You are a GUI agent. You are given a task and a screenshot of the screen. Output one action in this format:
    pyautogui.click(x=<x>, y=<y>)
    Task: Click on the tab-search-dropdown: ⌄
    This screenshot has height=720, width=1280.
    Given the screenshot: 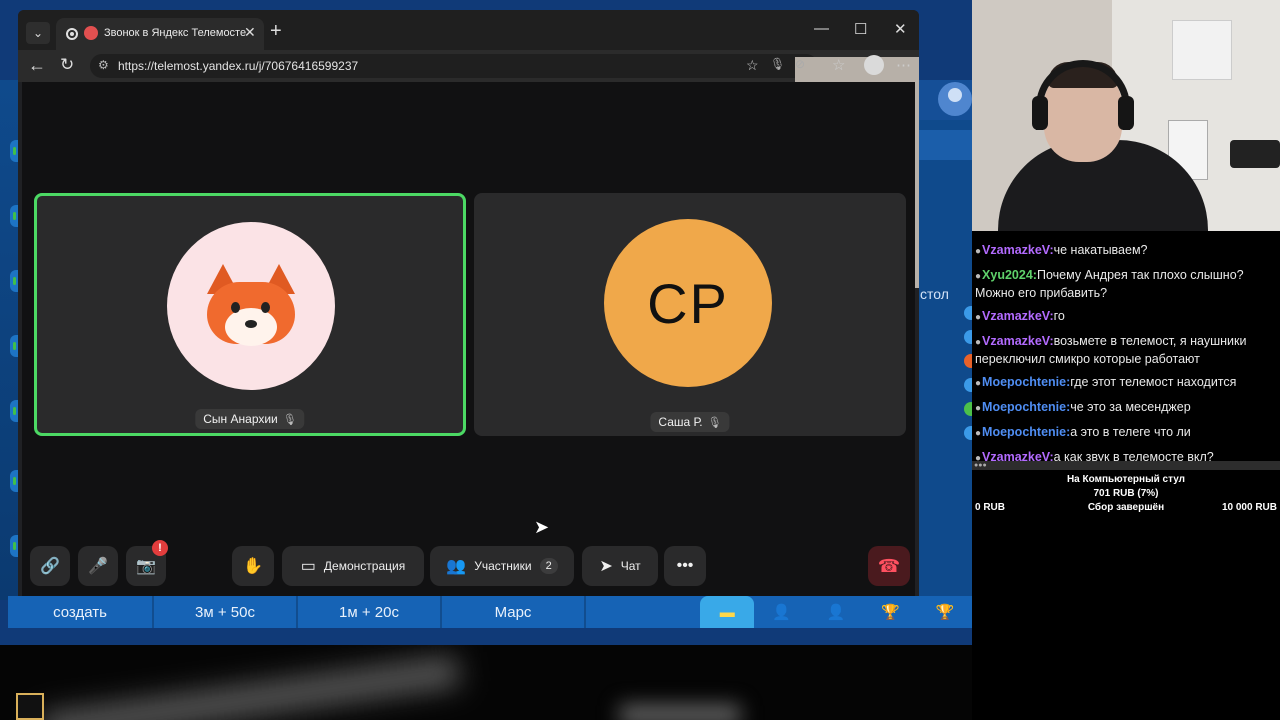 What is the action you would take?
    pyautogui.click(x=38, y=33)
    